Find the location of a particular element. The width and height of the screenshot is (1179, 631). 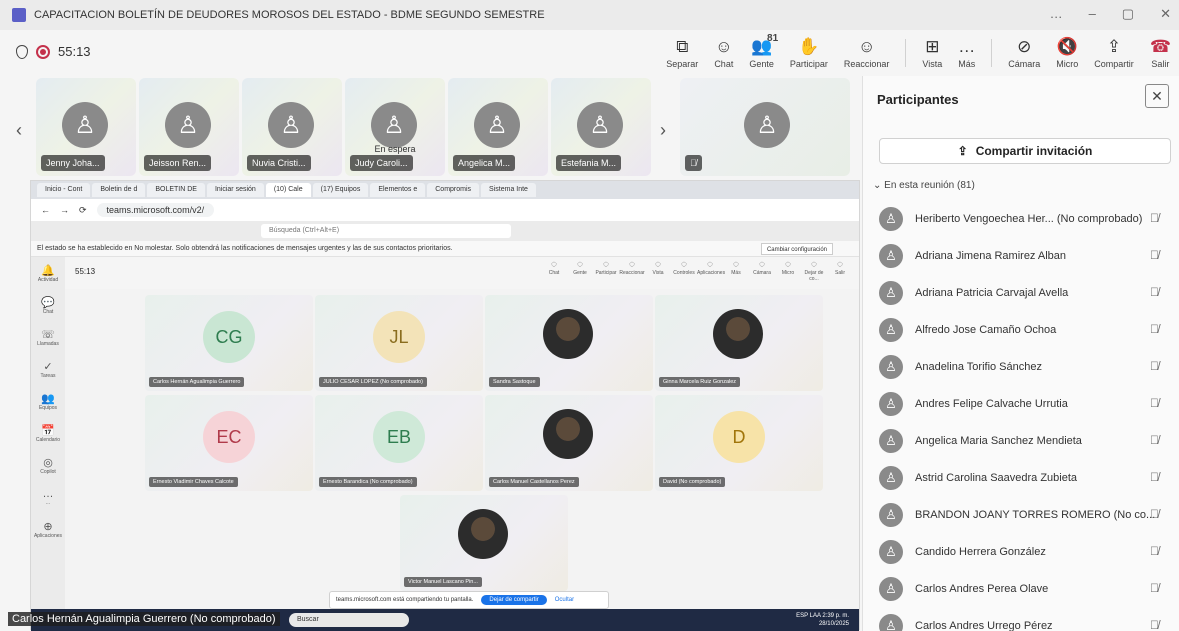

camara-button: ⊘ Cámara is located at coordinates (1024, 53).